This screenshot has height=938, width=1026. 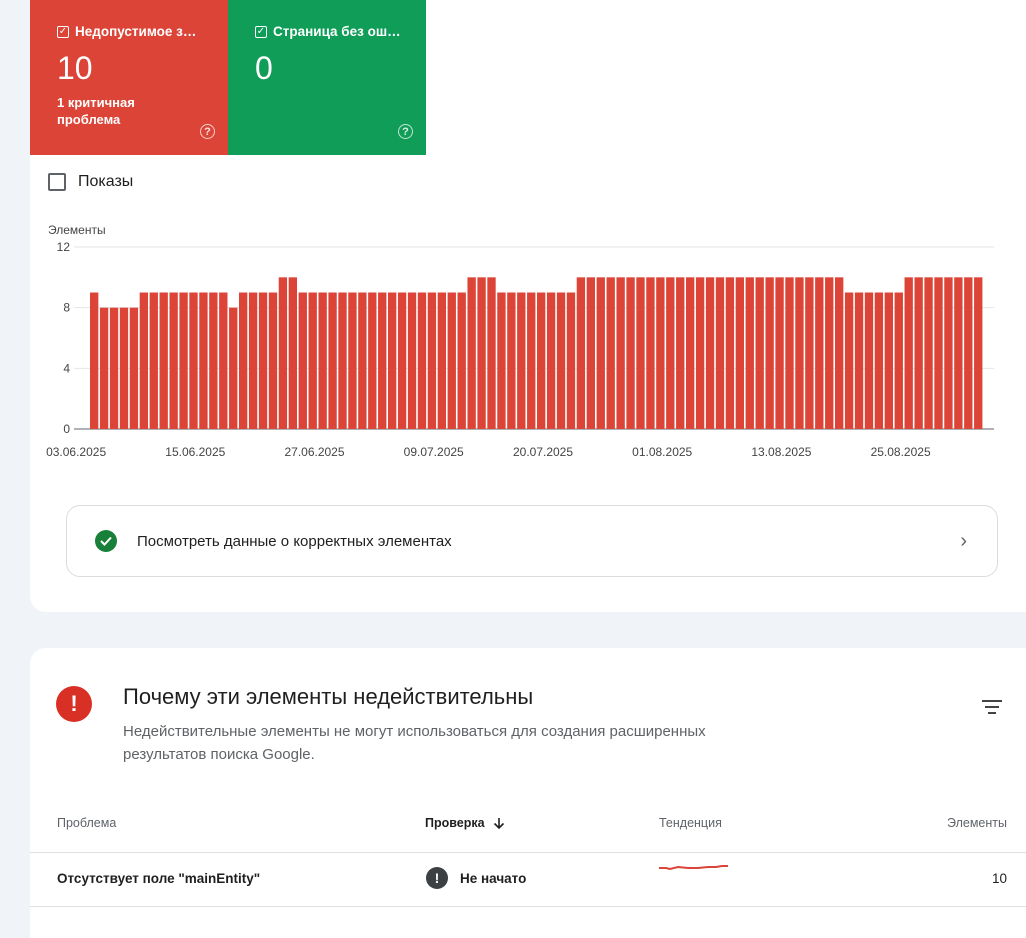 I want to click on checkbox-unchecked-icon, so click(x=57, y=182).